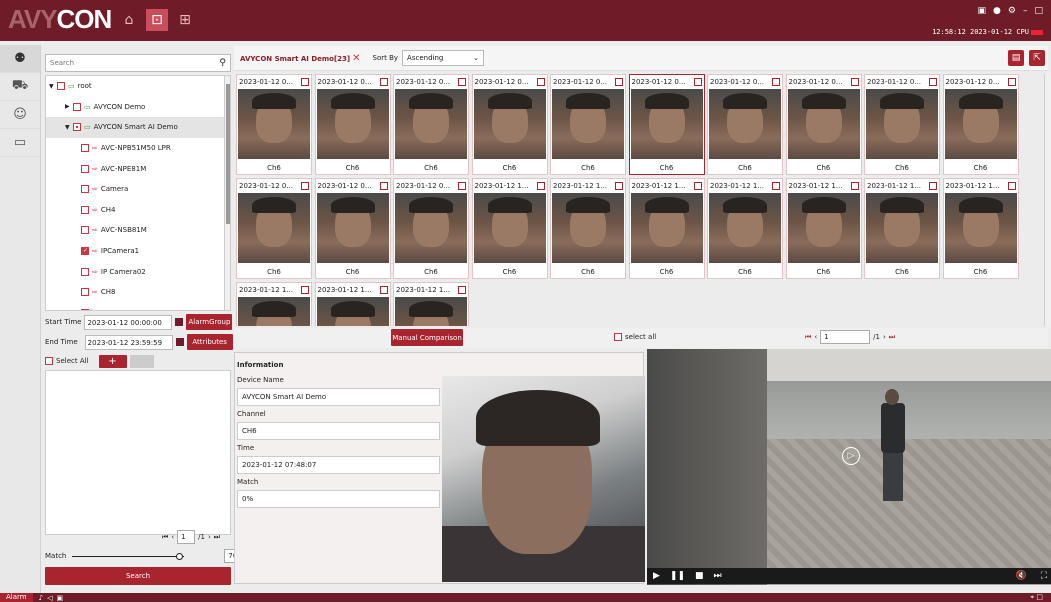 The width and height of the screenshot is (1051, 602). I want to click on tree-scrollbar, so click(227, 193).